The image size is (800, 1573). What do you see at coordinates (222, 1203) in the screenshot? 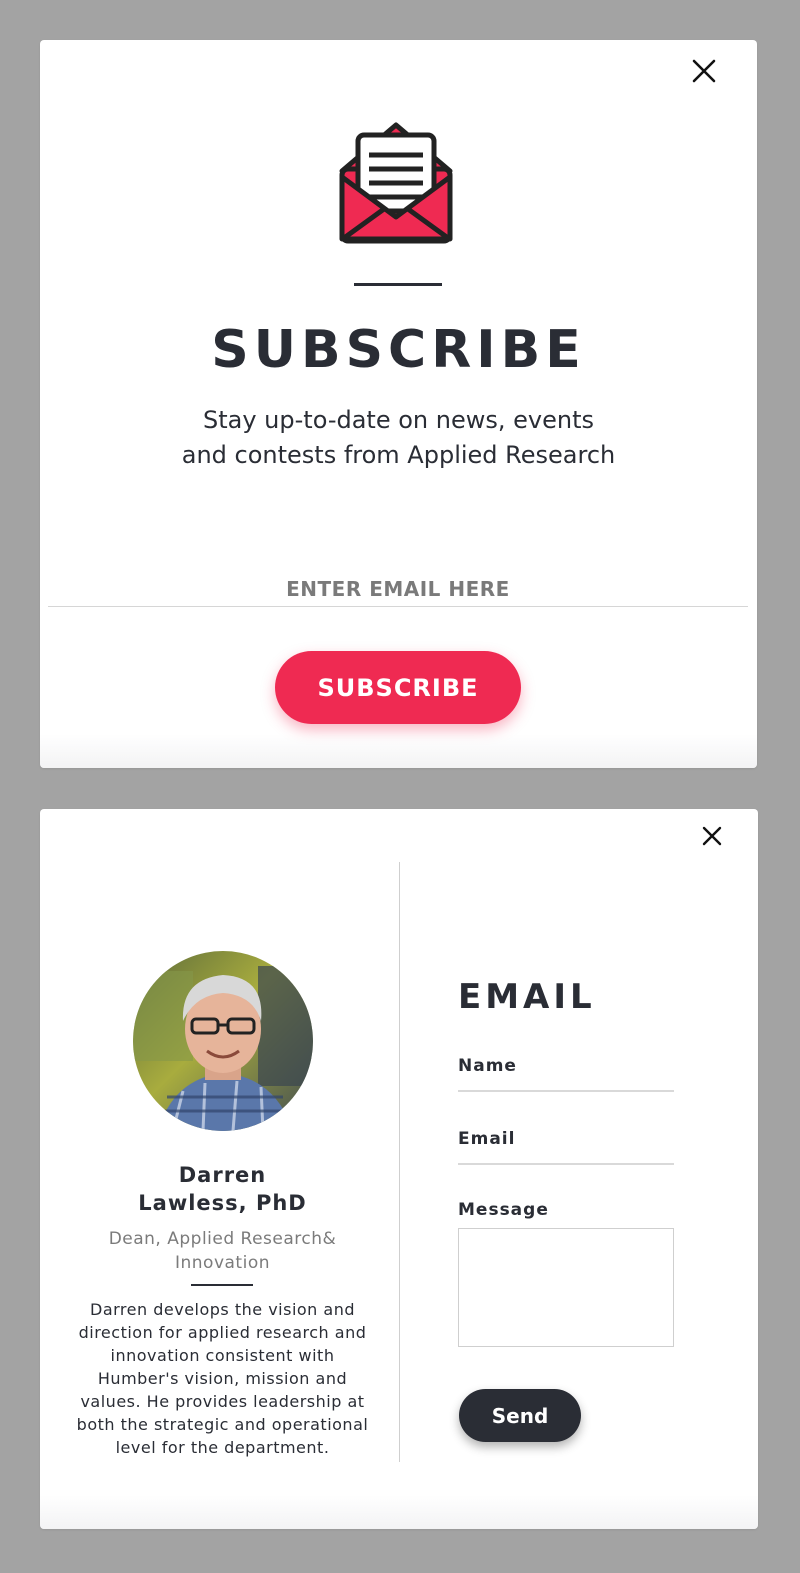
I see `name-line: Lawless, PhD` at bounding box center [222, 1203].